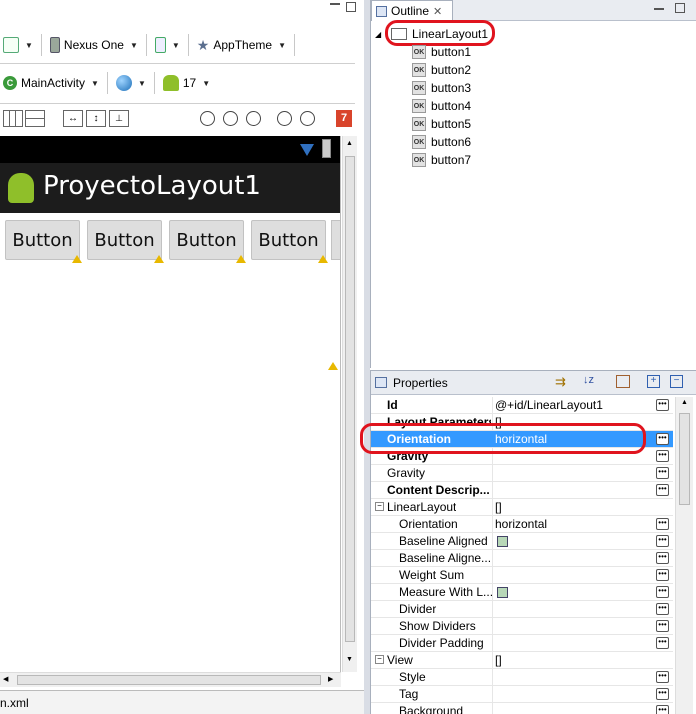 The height and width of the screenshot is (714, 696). What do you see at coordinates (131, 83) in the screenshot?
I see `locale-dropdown: ▼` at bounding box center [131, 83].